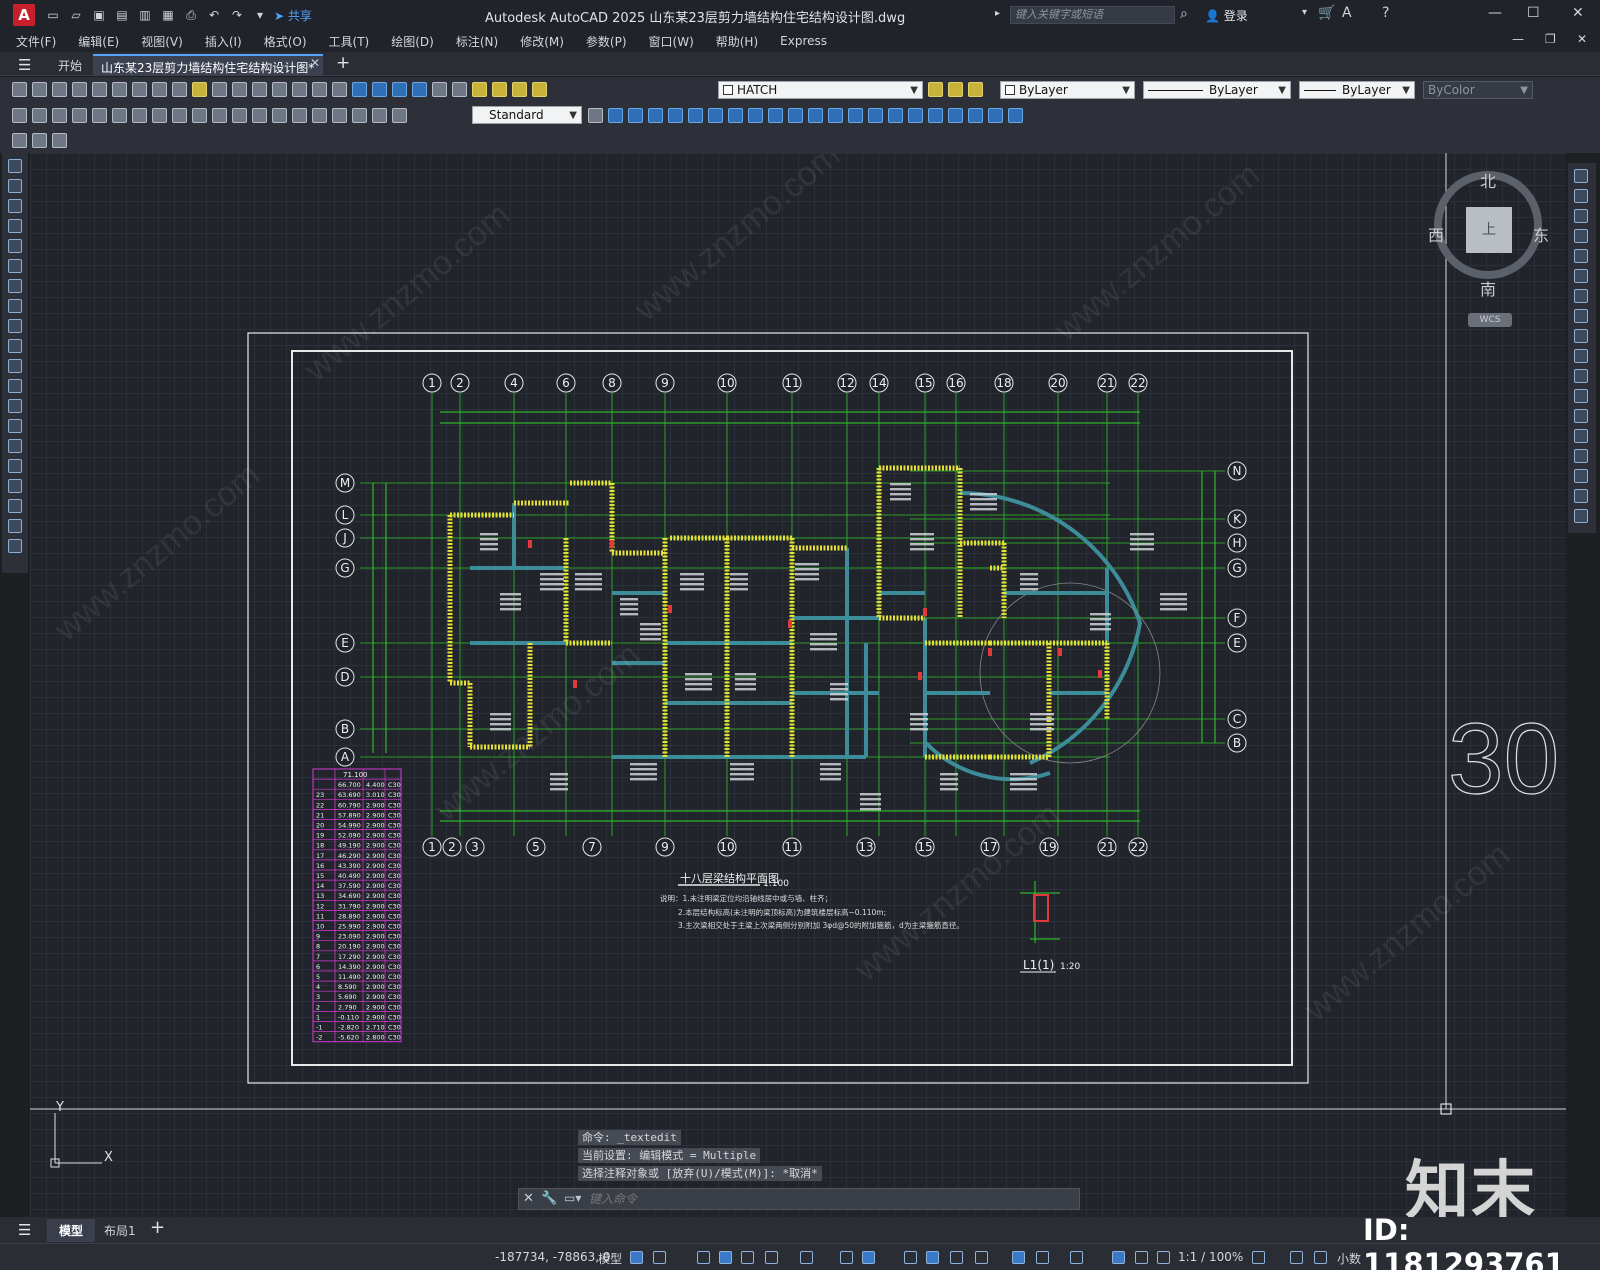 The width and height of the screenshot is (1600, 1270). I want to click on redo-icon, so click(259, 89).